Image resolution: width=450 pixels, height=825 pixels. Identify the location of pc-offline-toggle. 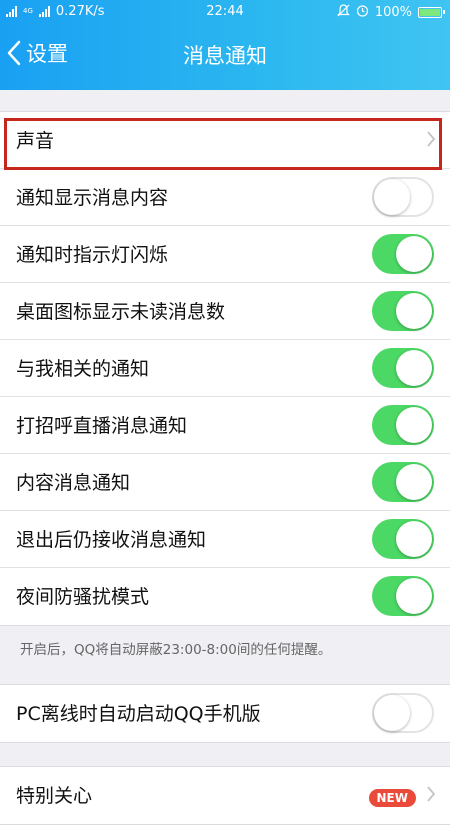
(403, 713).